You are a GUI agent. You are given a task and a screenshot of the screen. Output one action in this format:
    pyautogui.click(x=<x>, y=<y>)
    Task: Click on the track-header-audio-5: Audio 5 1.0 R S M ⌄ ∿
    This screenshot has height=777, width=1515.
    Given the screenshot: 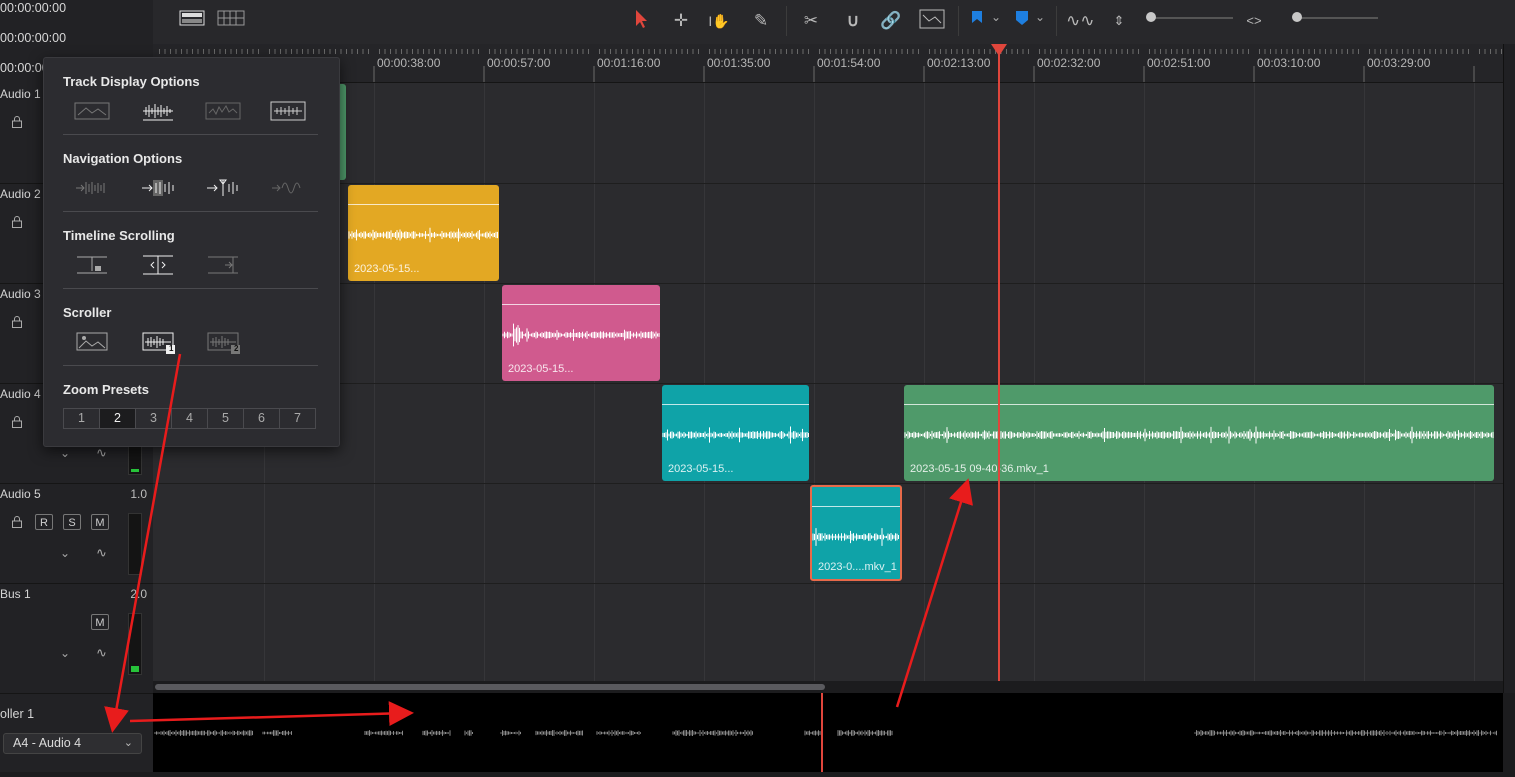 What is the action you would take?
    pyautogui.click(x=76, y=533)
    